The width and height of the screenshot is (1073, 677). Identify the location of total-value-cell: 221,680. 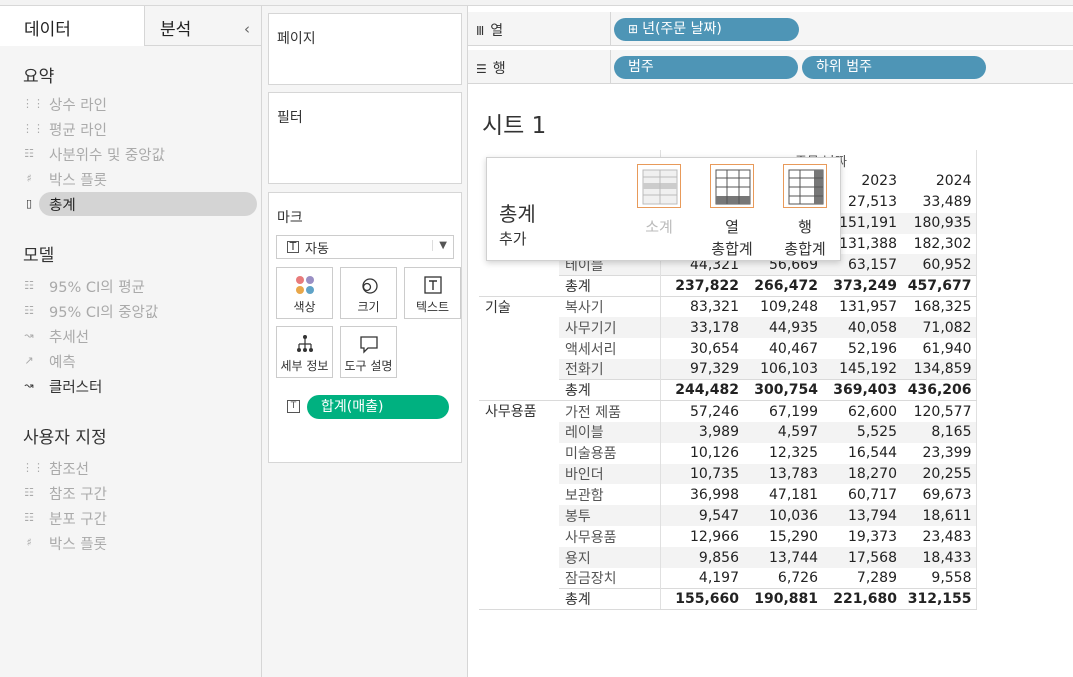
(857, 599).